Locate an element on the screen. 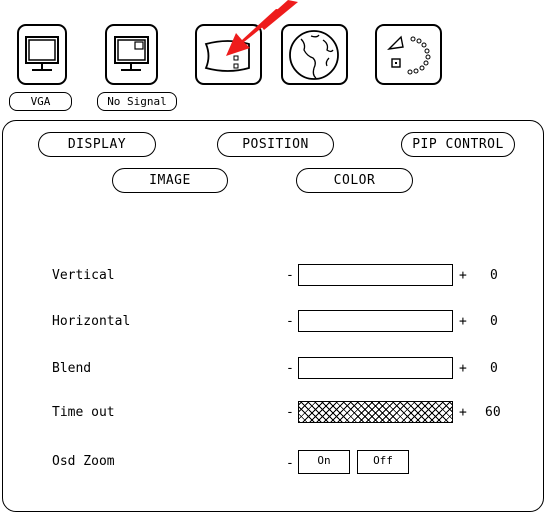 Image resolution: width=544 pixels, height=515 pixels. horizontal-value: 0 is located at coordinates (494, 321).